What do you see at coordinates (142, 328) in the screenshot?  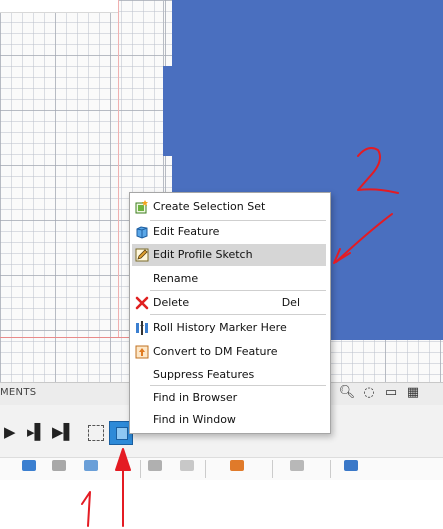 I see `roll-history-icon` at bounding box center [142, 328].